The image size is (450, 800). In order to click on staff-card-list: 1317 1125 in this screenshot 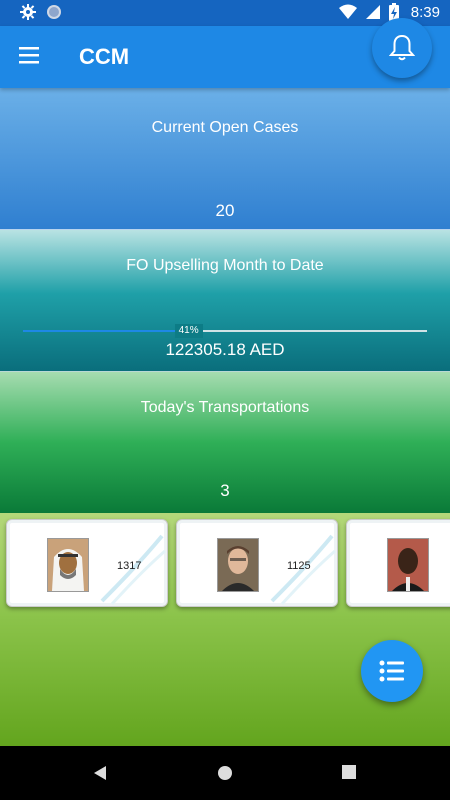, I will do `click(228, 566)`.